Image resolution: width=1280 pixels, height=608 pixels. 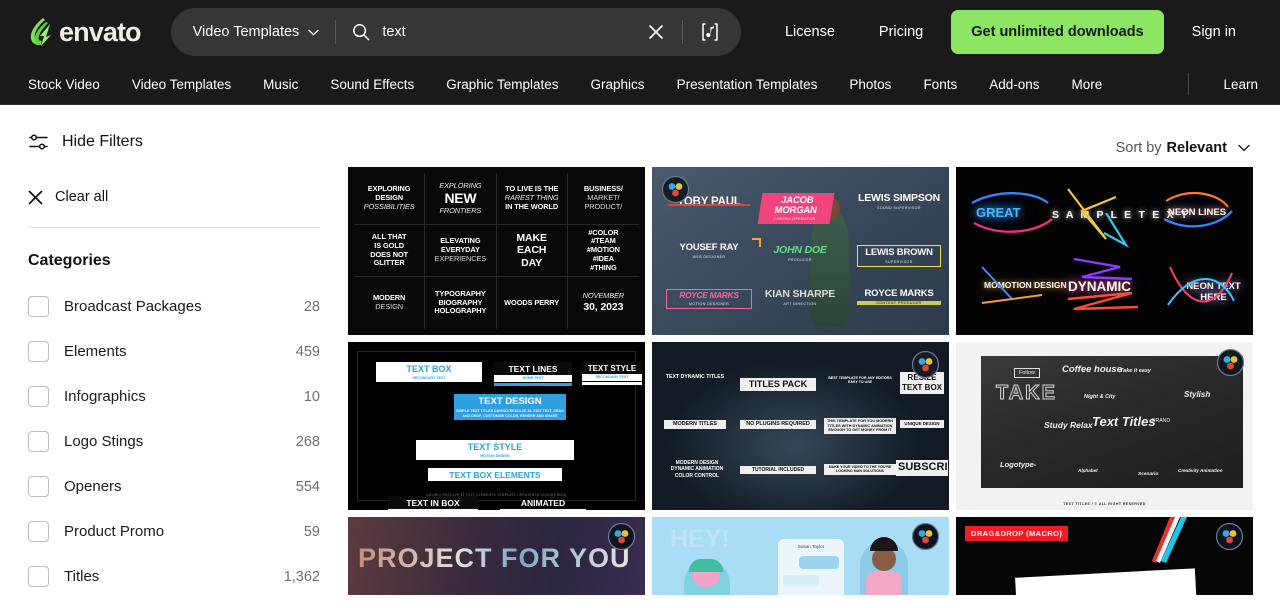 What do you see at coordinates (695, 377) in the screenshot?
I see `city-title-label: TEXT DYNAMIC TITLES` at bounding box center [695, 377].